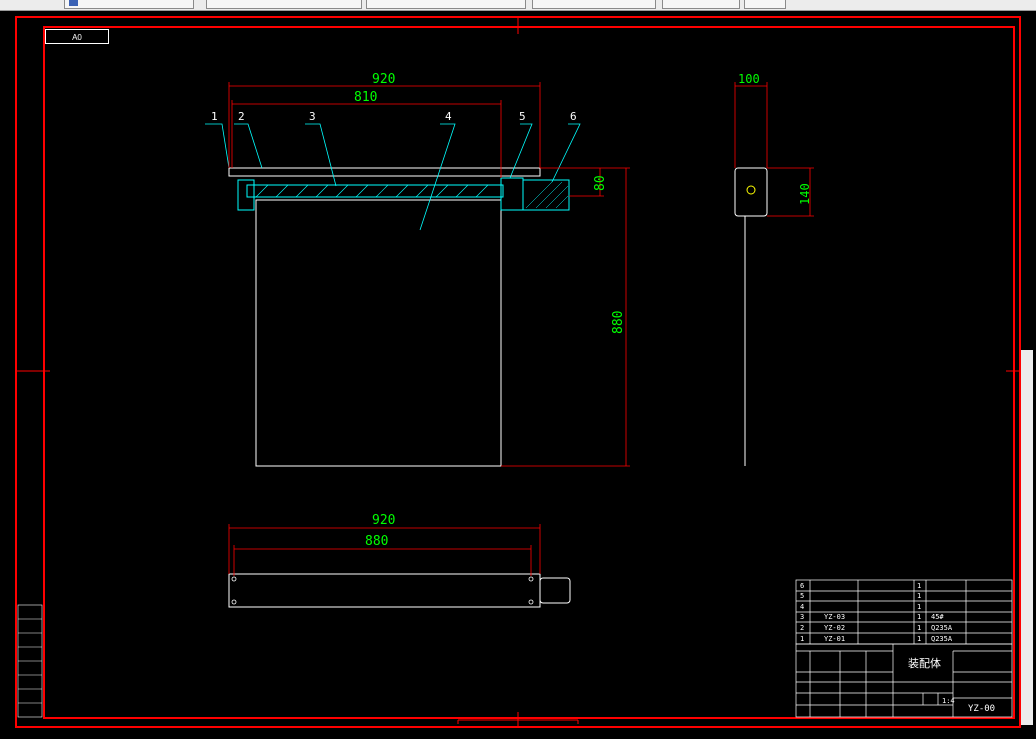  What do you see at coordinates (376, 541) in the screenshot?
I see `dim-plan-inner: 880` at bounding box center [376, 541].